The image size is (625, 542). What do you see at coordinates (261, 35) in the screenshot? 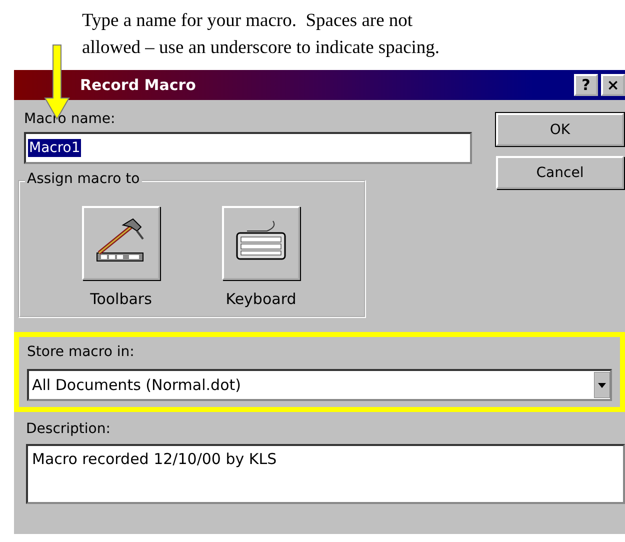
I see `annotation-text: Type a name for your macro. Spaces are not allowed – use an underscore to indicate spacing.` at bounding box center [261, 35].